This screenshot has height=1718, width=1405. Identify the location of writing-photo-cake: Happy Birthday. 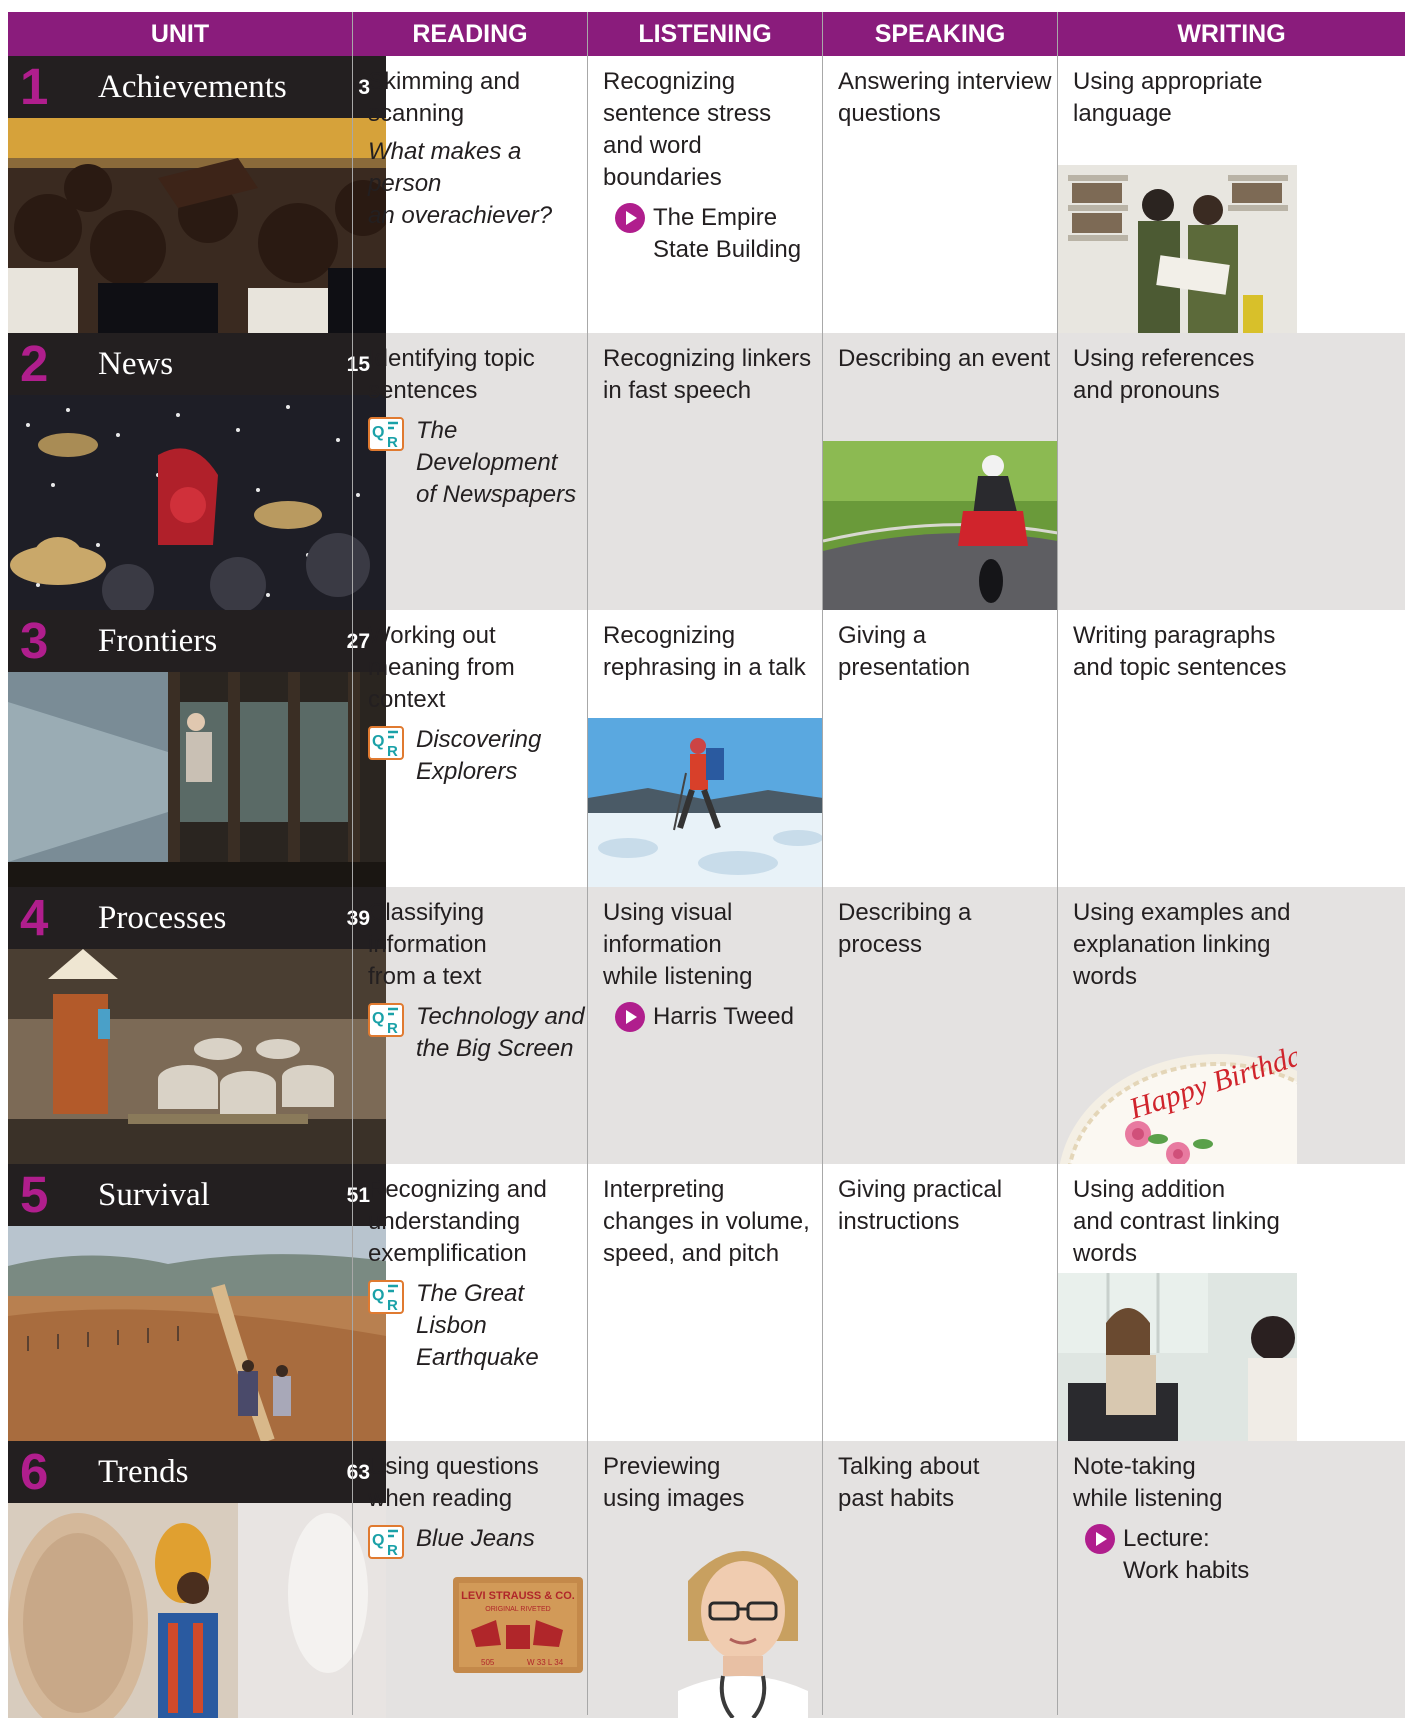
(1177, 1104).